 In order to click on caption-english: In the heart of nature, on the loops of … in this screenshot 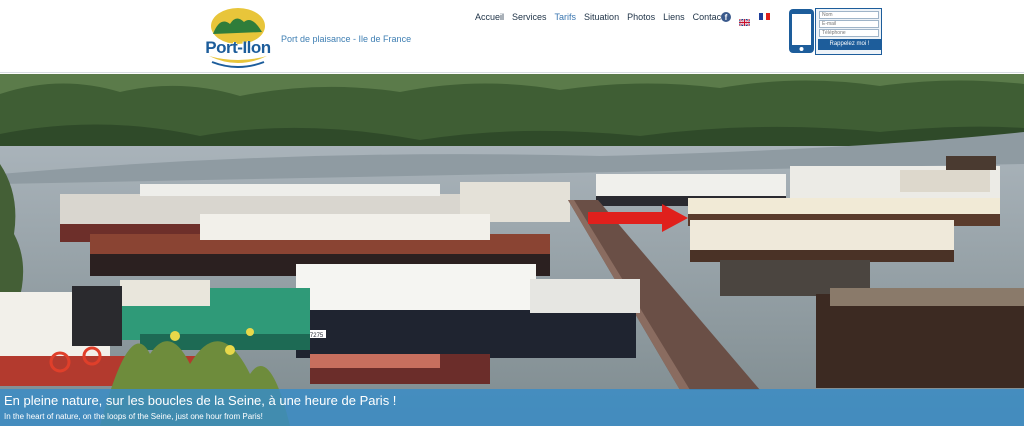, I will do `click(133, 416)`.